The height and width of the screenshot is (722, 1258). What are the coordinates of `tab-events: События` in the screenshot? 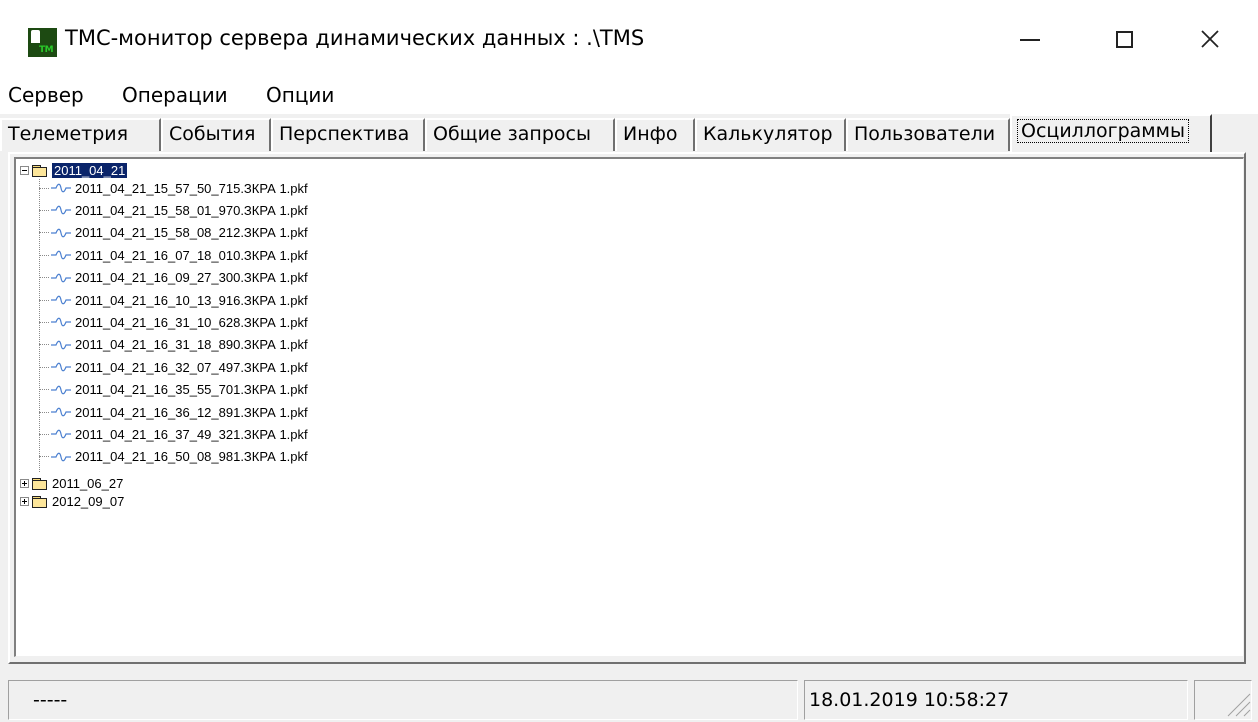 It's located at (216, 134).